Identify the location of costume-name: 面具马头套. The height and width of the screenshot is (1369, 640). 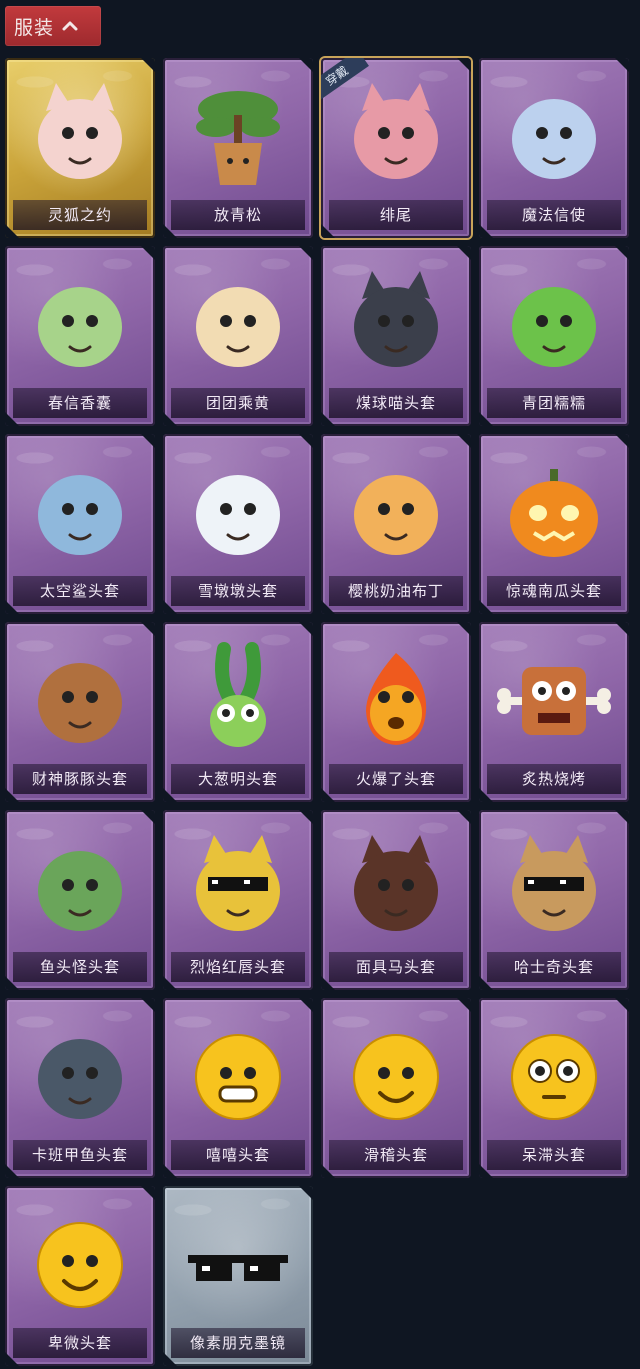
(396, 967).